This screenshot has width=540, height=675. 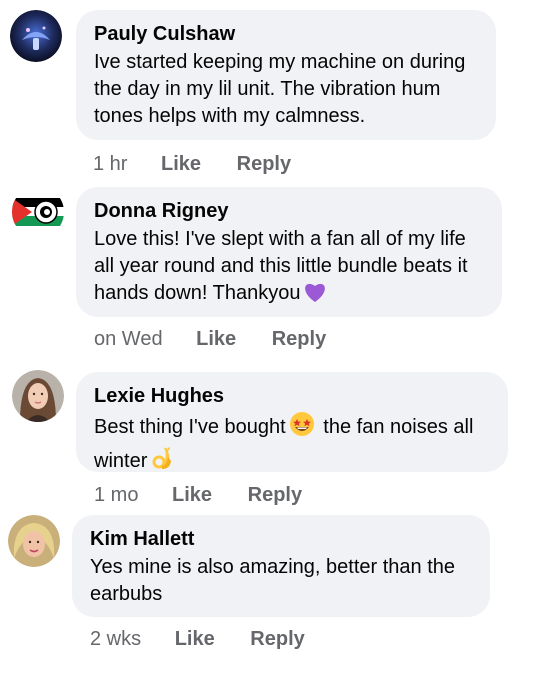 I want to click on comment-author: Pauly Culshaw, so click(x=286, y=34).